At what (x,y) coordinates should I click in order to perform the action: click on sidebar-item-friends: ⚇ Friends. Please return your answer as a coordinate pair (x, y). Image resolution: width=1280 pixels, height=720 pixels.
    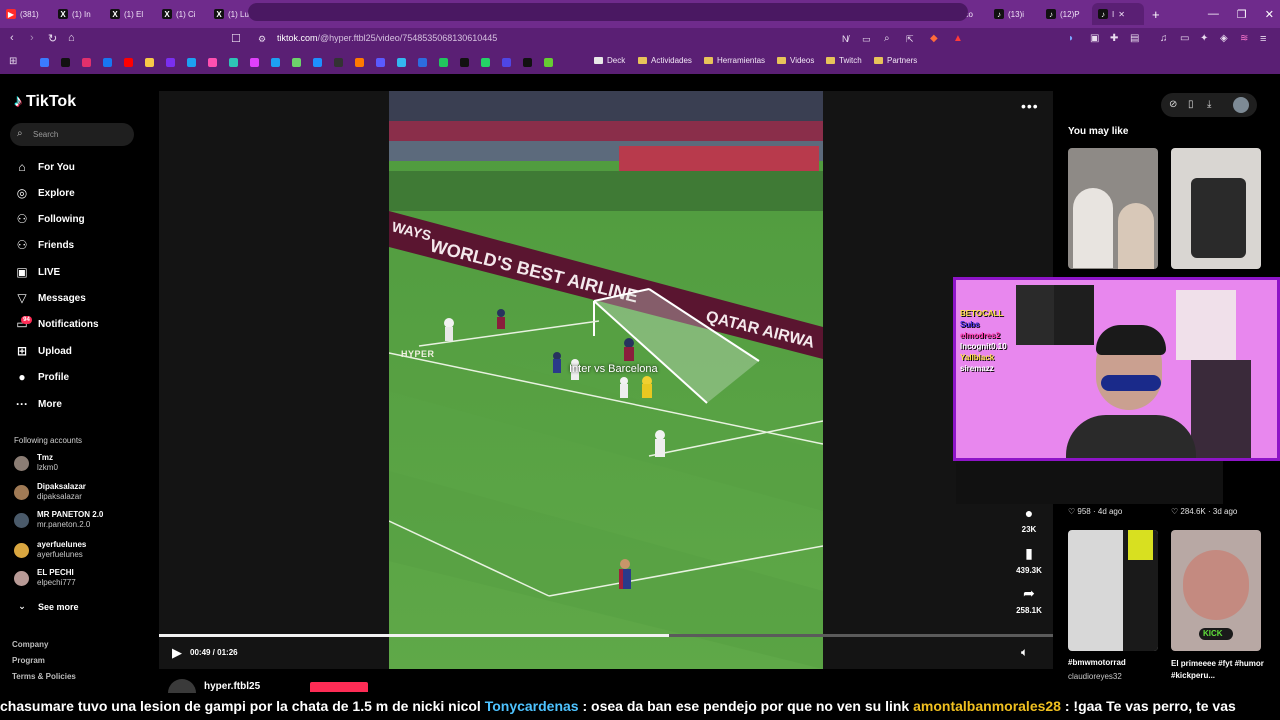
    Looking at the image, I should click on (44, 245).